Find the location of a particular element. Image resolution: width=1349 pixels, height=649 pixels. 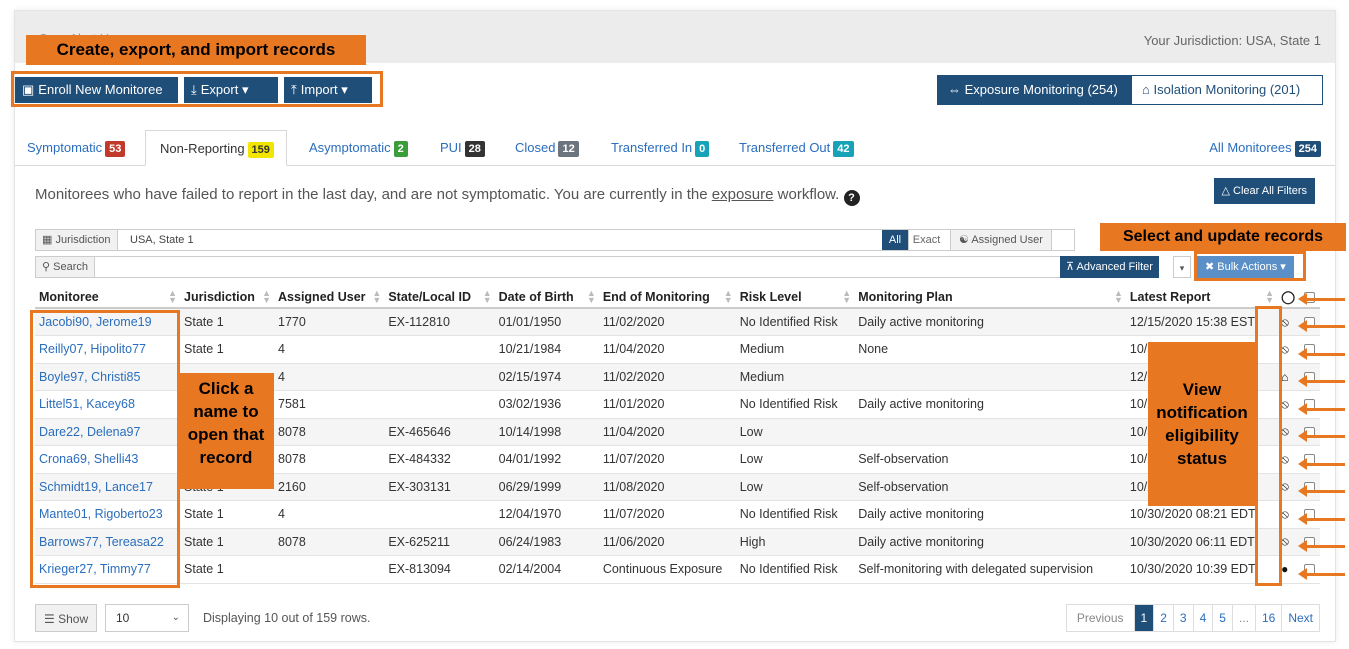

col-monitoring-plan: Monitoring Plan ▲ ▼ is located at coordinates (990, 297).